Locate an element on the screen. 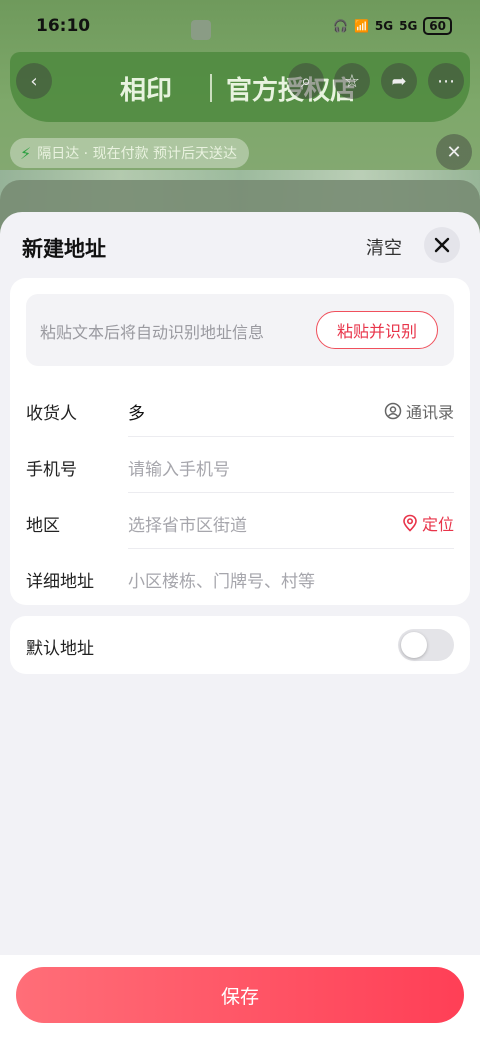 This screenshot has height=1057, width=480. phone-label: 手机号 is located at coordinates (51, 470).